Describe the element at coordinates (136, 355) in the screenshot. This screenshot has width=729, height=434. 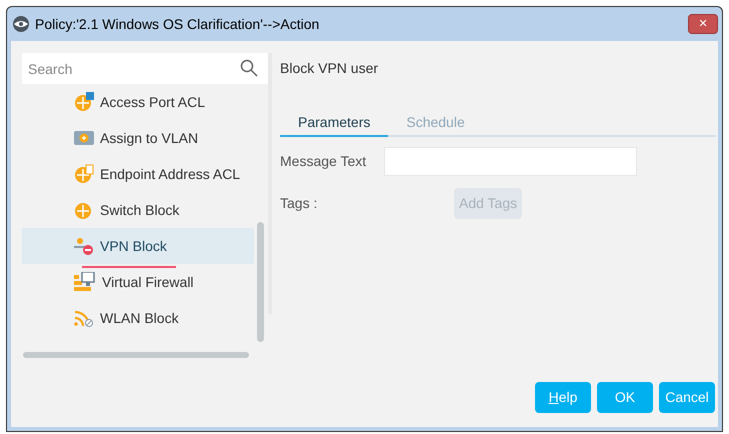
I see `horizontal-scrollbar` at that location.